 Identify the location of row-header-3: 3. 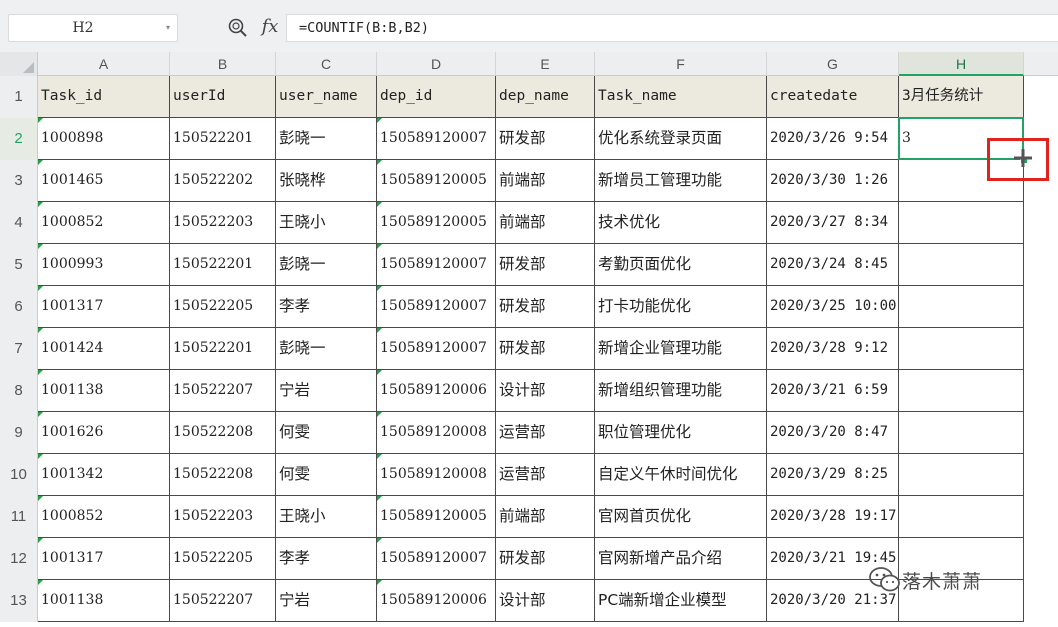
(19, 181).